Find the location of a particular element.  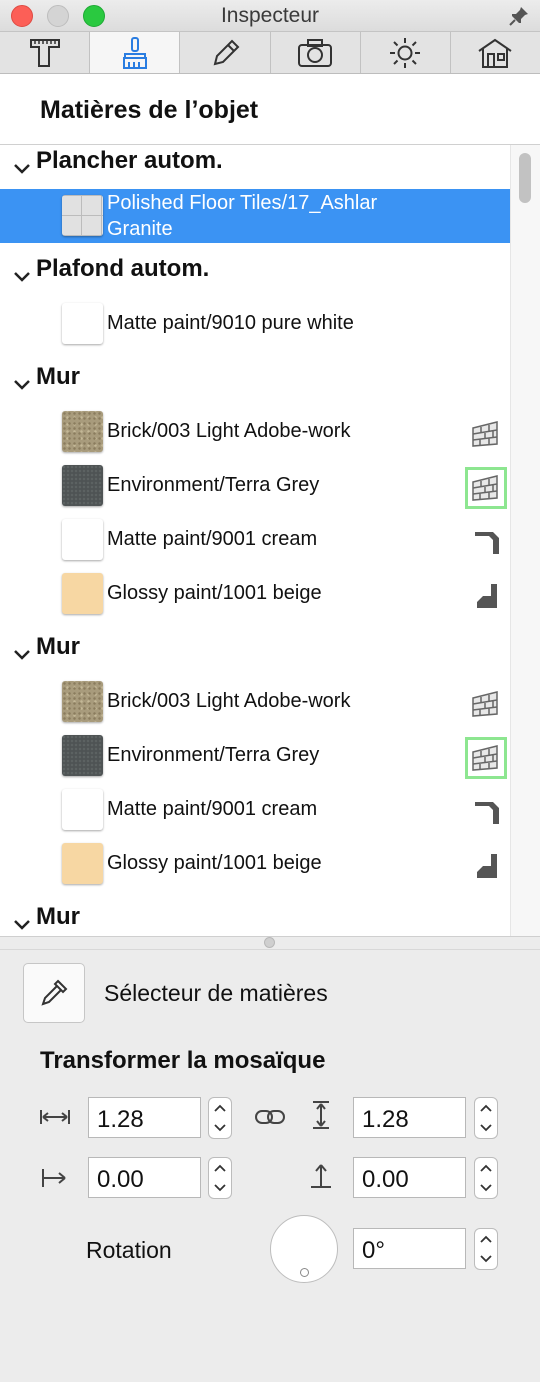

material-label: Matte paint/9001 cream is located at coordinates (212, 539).